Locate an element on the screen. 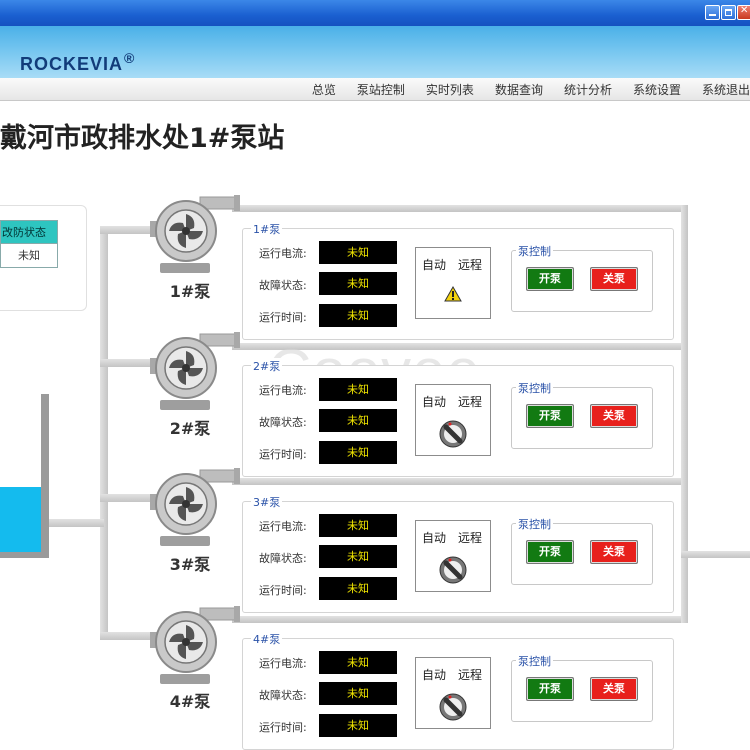  pump-4-label: 4#泵 is located at coordinates (190, 701).